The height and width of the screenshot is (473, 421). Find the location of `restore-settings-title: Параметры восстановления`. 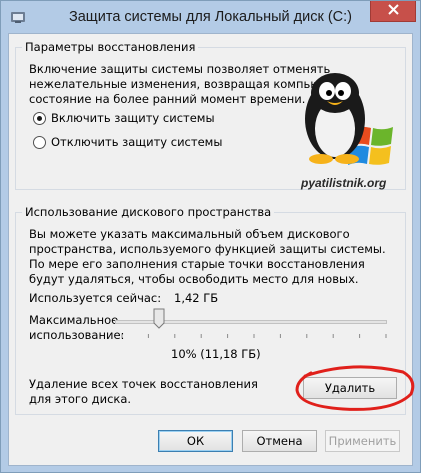

restore-settings-title: Параметры восстановления is located at coordinates (110, 47).